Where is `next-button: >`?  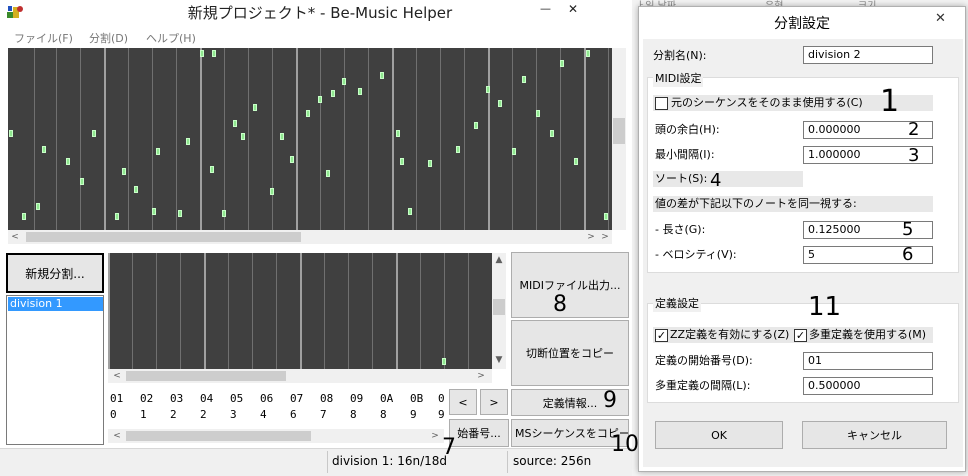
next-button: > is located at coordinates (494, 402).